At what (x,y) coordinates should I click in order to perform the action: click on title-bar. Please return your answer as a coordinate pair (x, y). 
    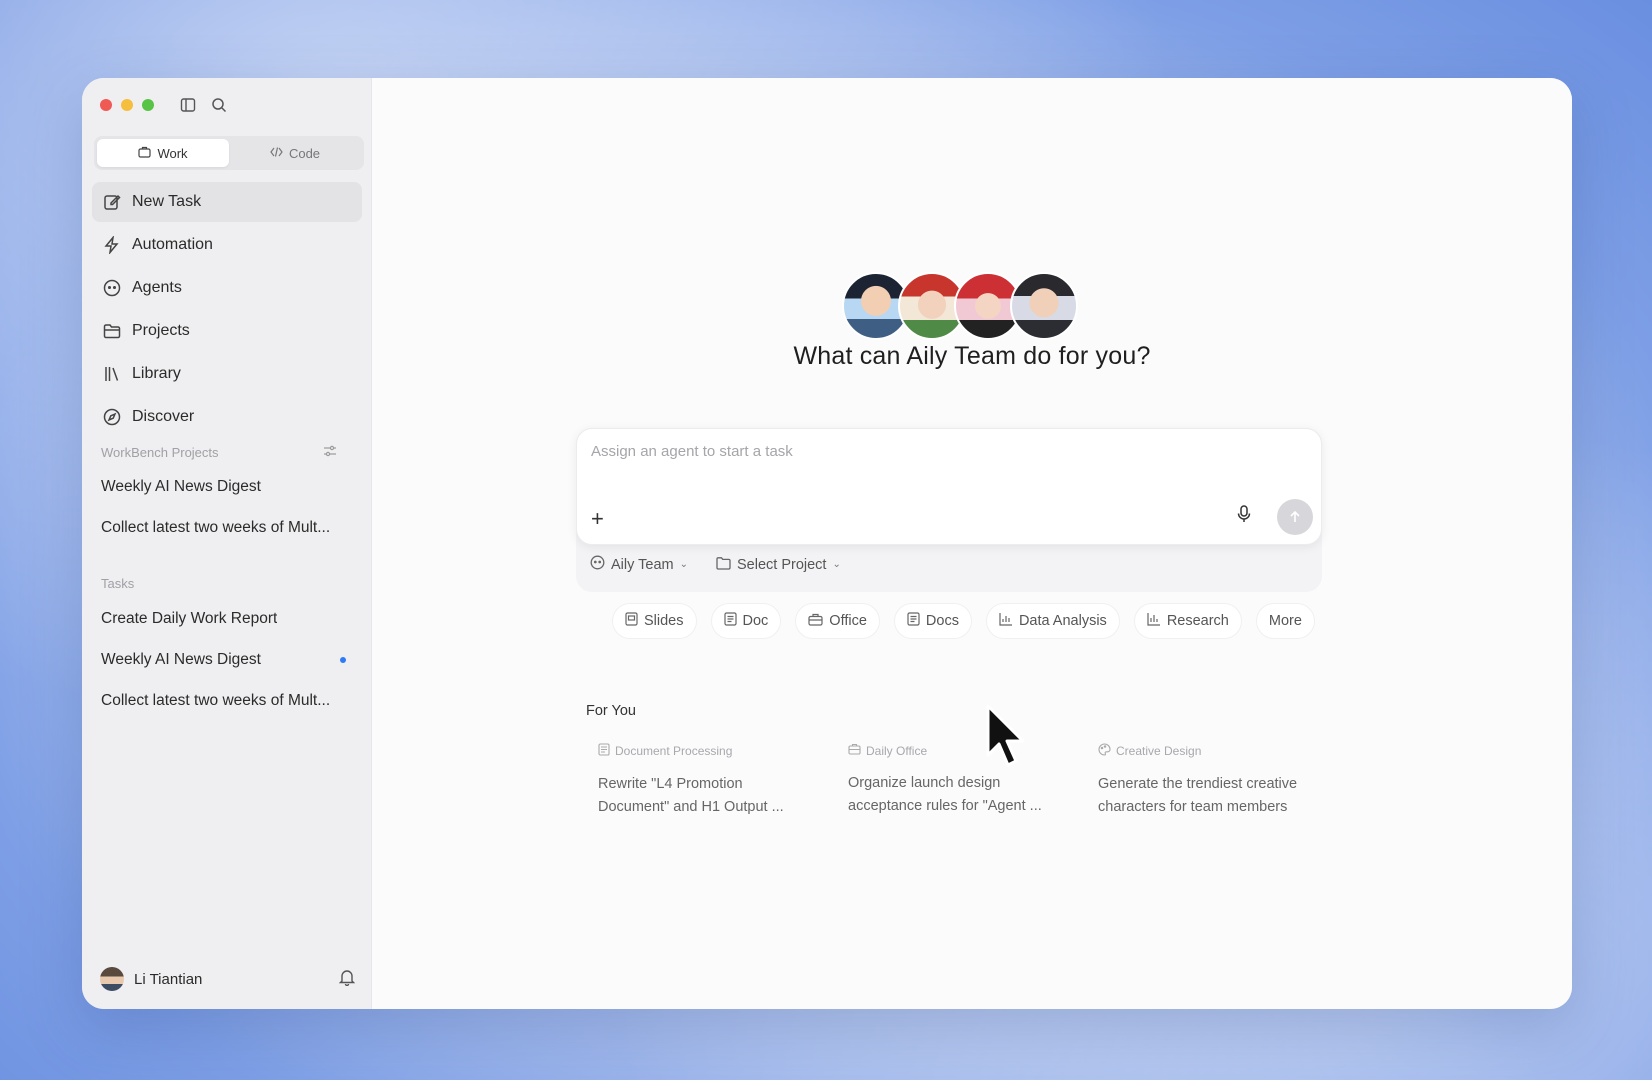
    Looking at the image, I should click on (165, 105).